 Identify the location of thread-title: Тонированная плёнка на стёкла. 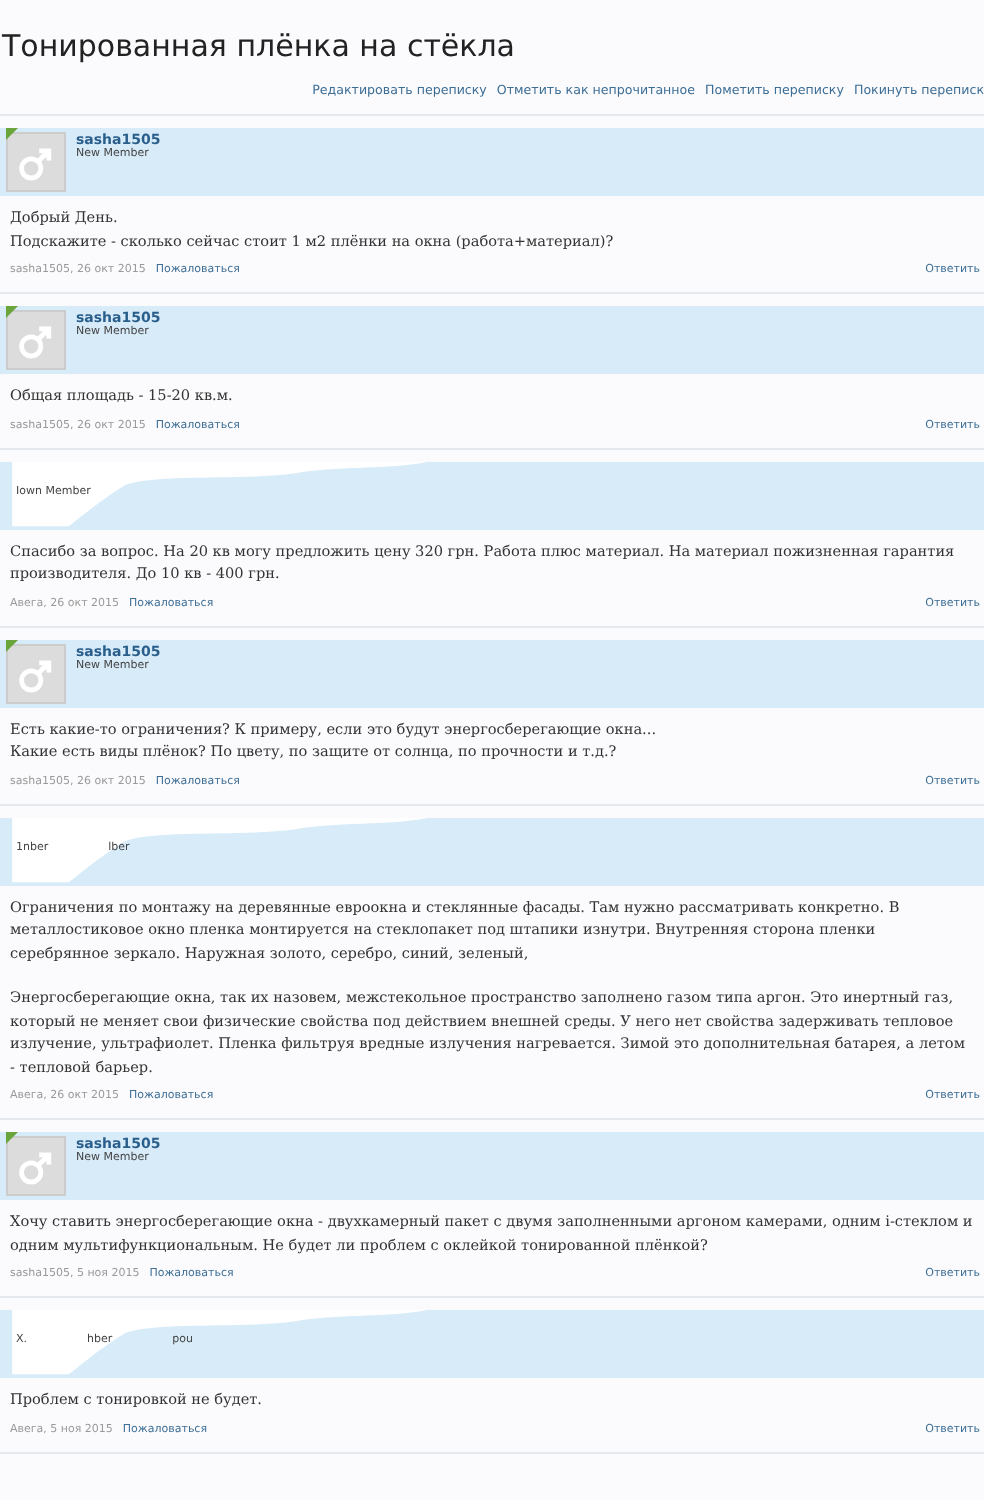
(259, 46).